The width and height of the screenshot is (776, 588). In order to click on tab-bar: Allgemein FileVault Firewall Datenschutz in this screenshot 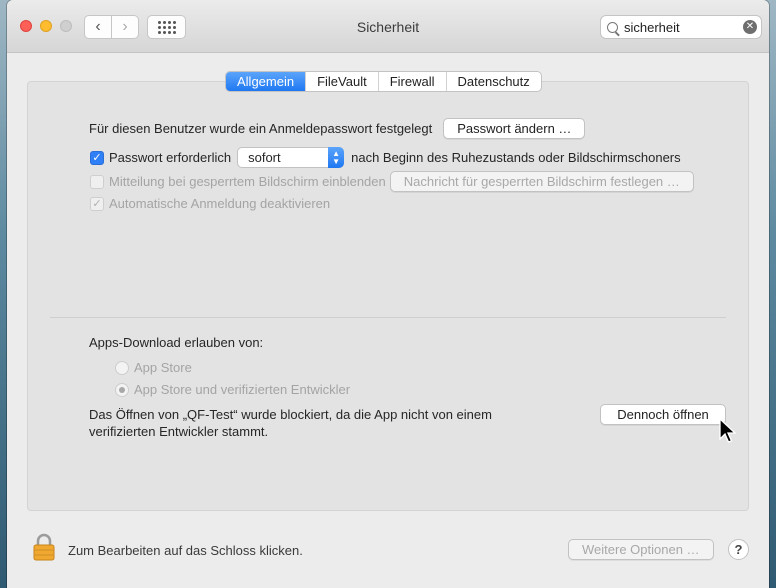, I will do `click(383, 81)`.